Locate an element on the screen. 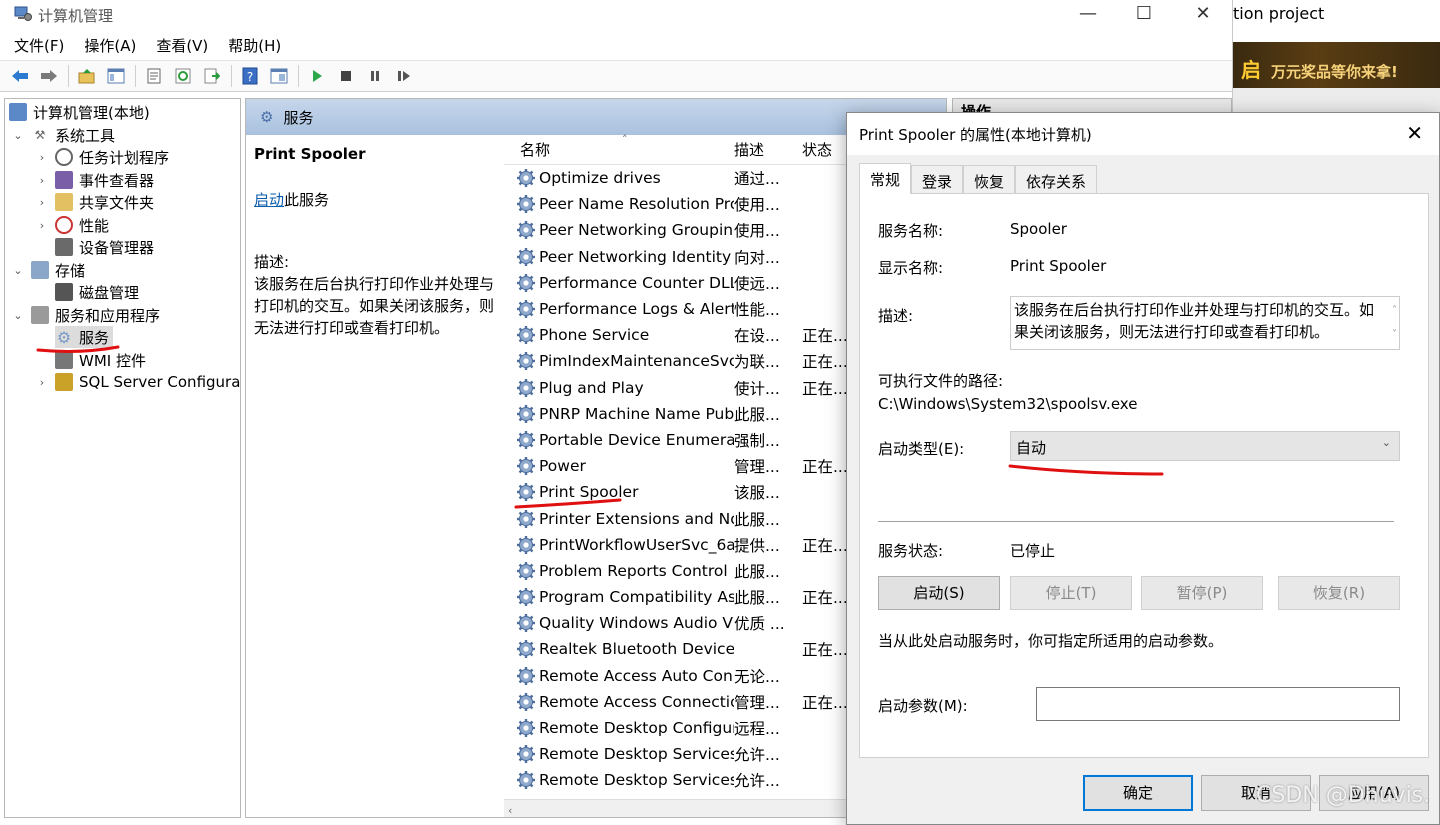 This screenshot has height=825, width=1440. restart-service-icon is located at coordinates (404, 76).